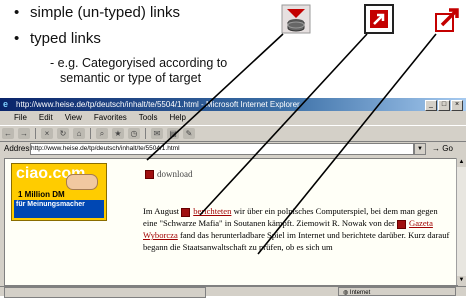  What do you see at coordinates (461, 280) in the screenshot?
I see `scroll-down-button: ▼` at bounding box center [461, 280].